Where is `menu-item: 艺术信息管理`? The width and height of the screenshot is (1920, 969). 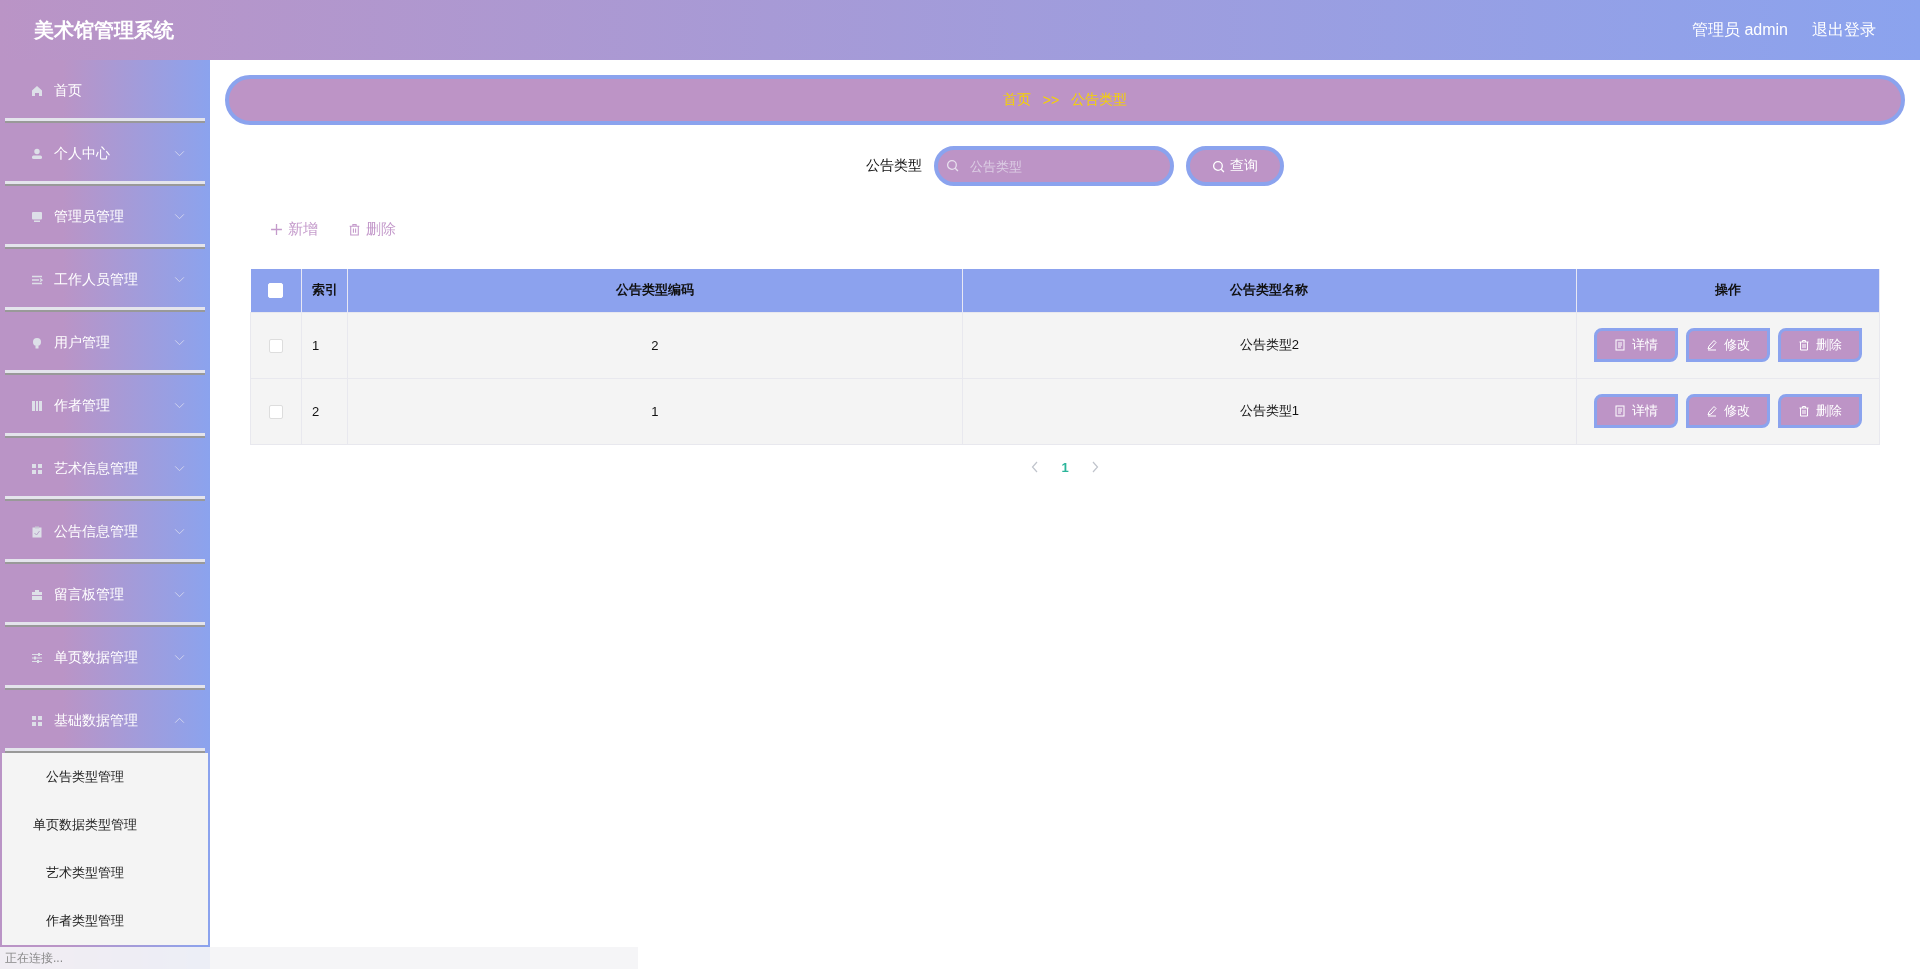 menu-item: 艺术信息管理 is located at coordinates (105, 469).